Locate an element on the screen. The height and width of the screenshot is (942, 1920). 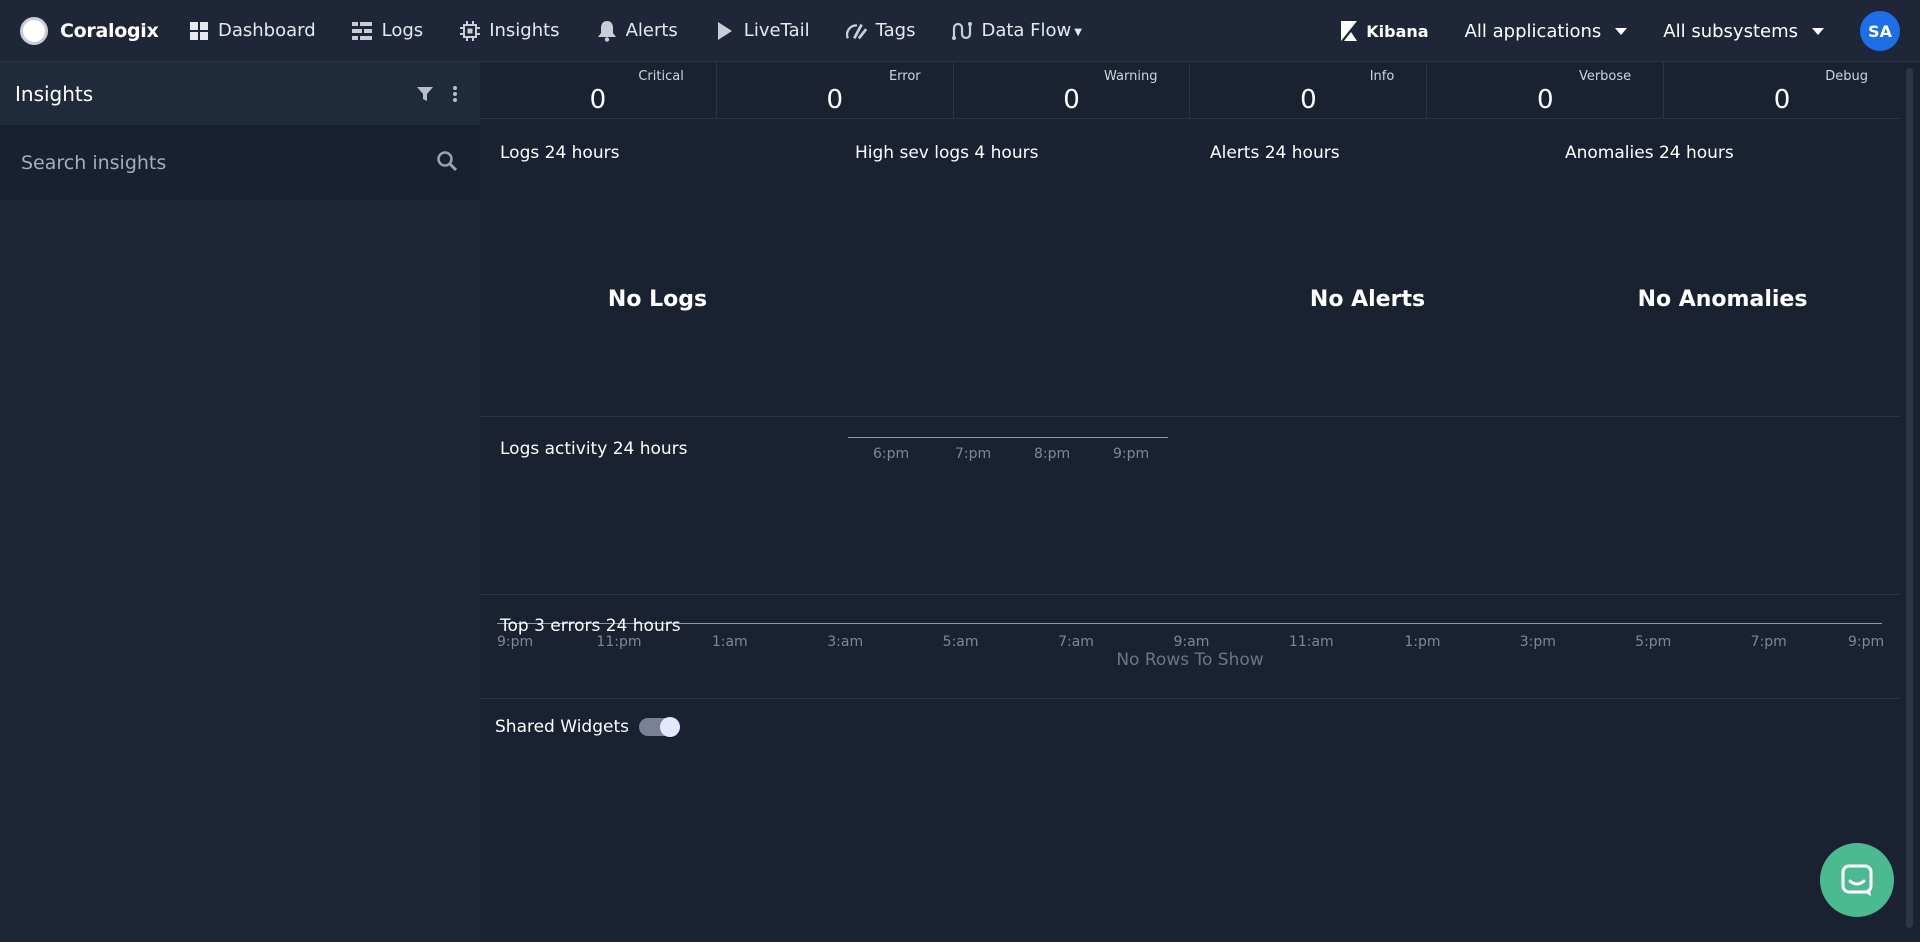
severity-verbose: Verbose 0 is located at coordinates (1546, 90).